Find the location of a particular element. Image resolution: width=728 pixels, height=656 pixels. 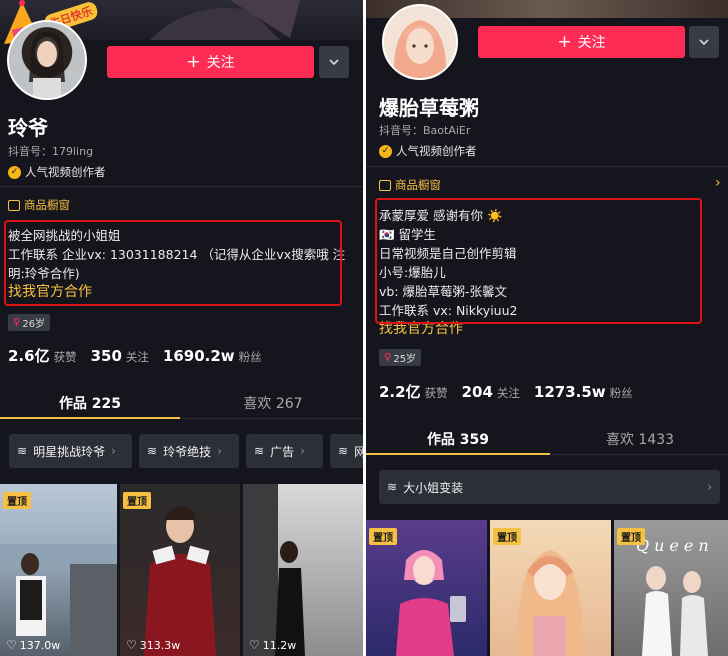

video-thumbnail: 置顶 ♡ 137.0w is located at coordinates (58, 570).